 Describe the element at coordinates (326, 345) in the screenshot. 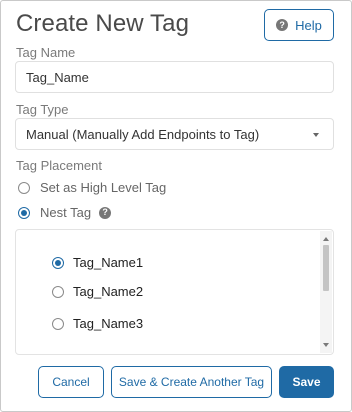

I see `scroll-down-arrow-icon` at that location.